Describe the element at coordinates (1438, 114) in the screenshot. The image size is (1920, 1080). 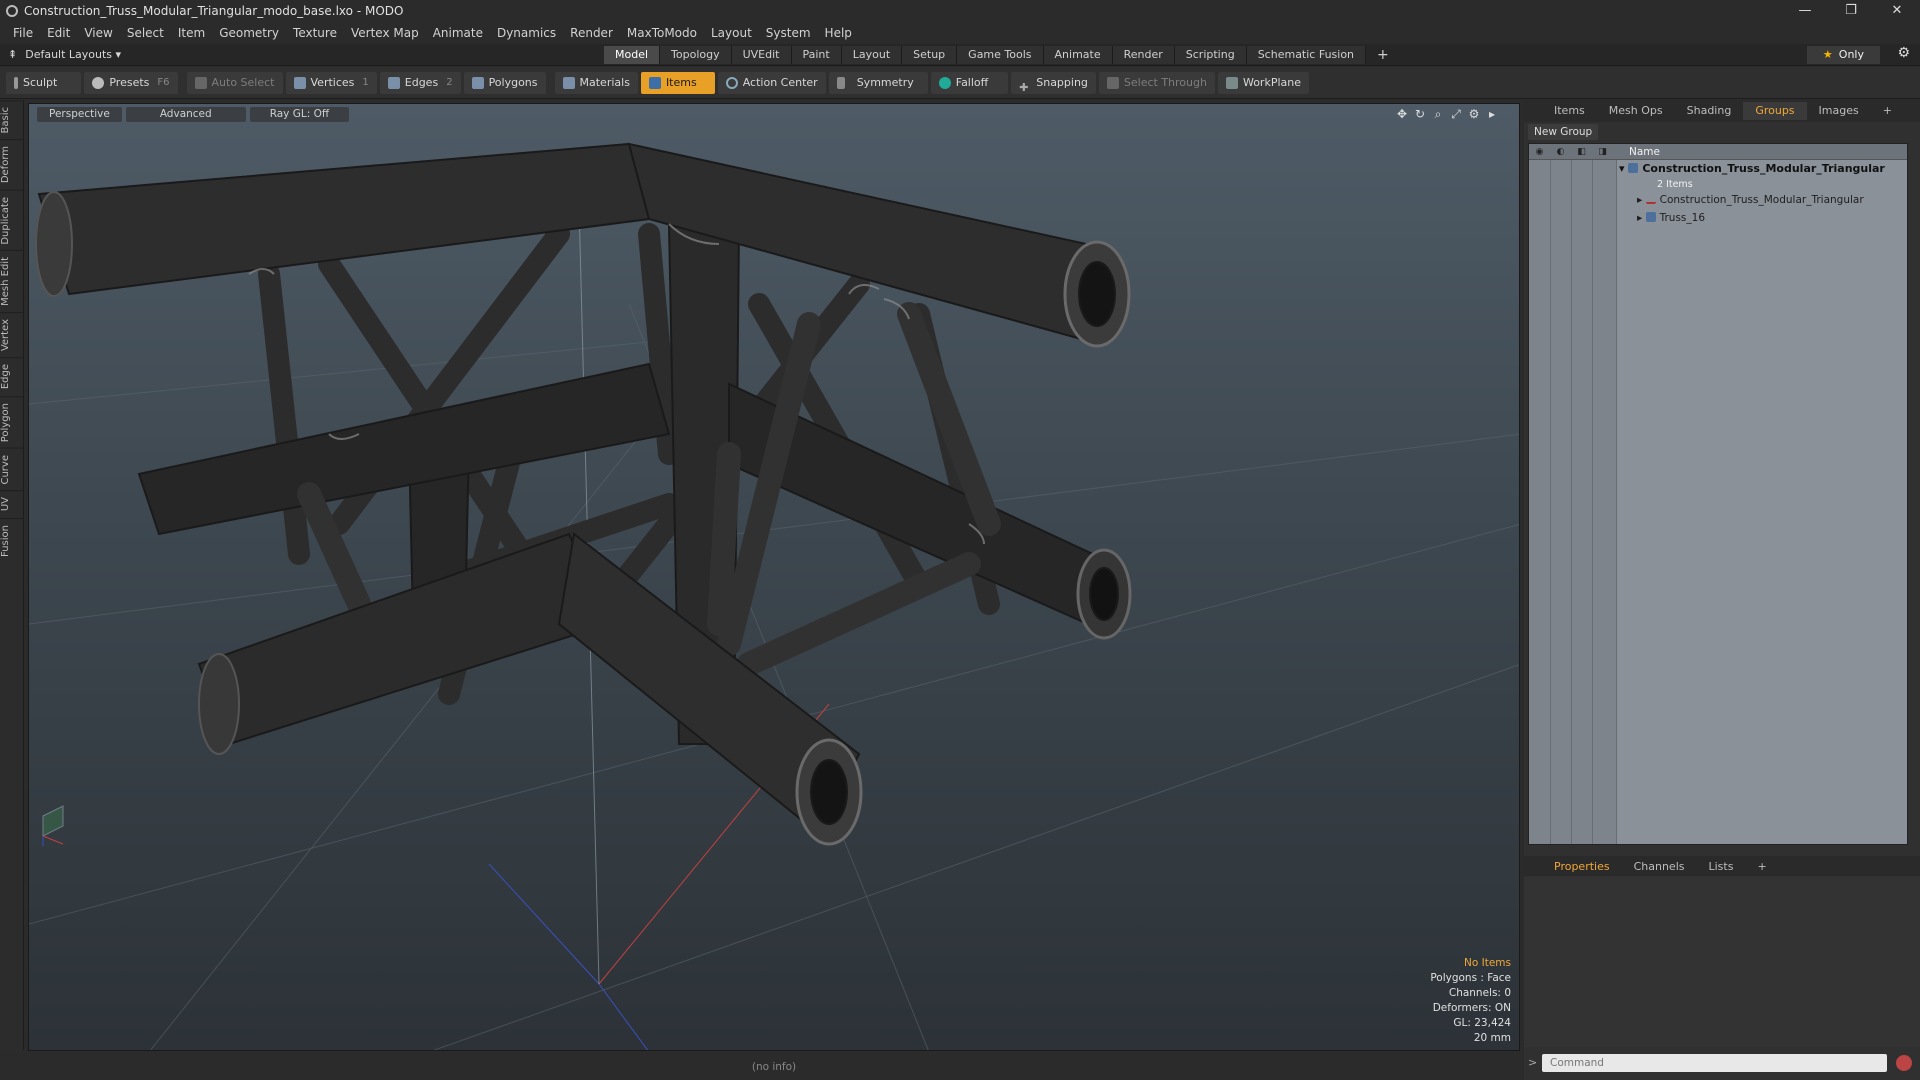
I see `zoom-view-icon: ⌕` at that location.